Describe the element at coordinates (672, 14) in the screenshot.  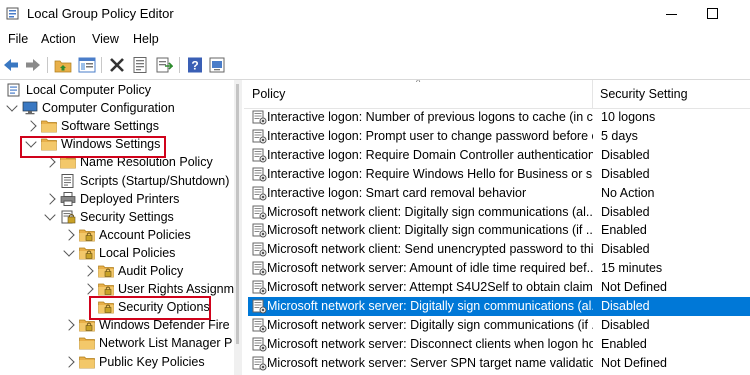
I see `minimize-button` at that location.